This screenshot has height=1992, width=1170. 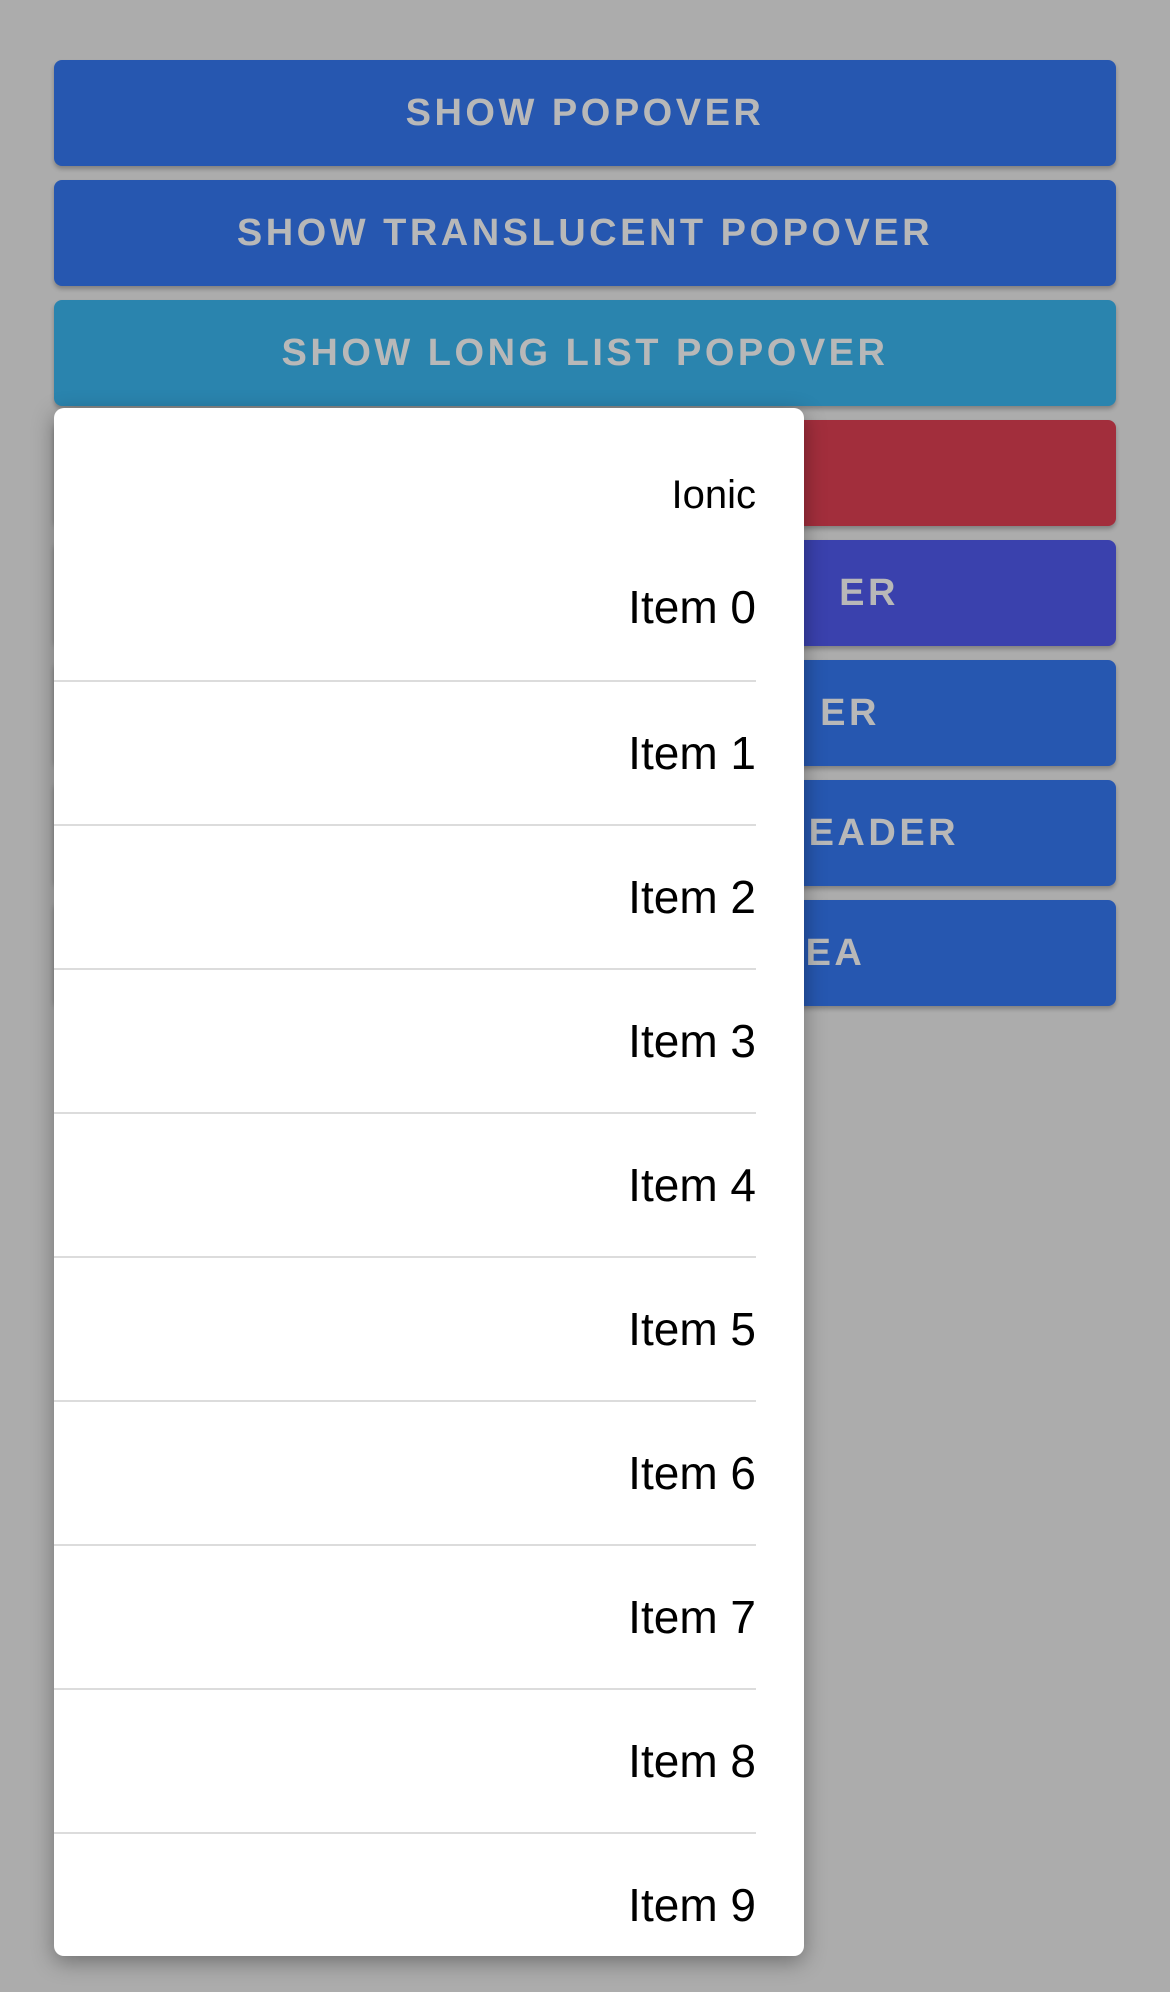 I want to click on list-item-3: Item 3, so click(x=405, y=1042).